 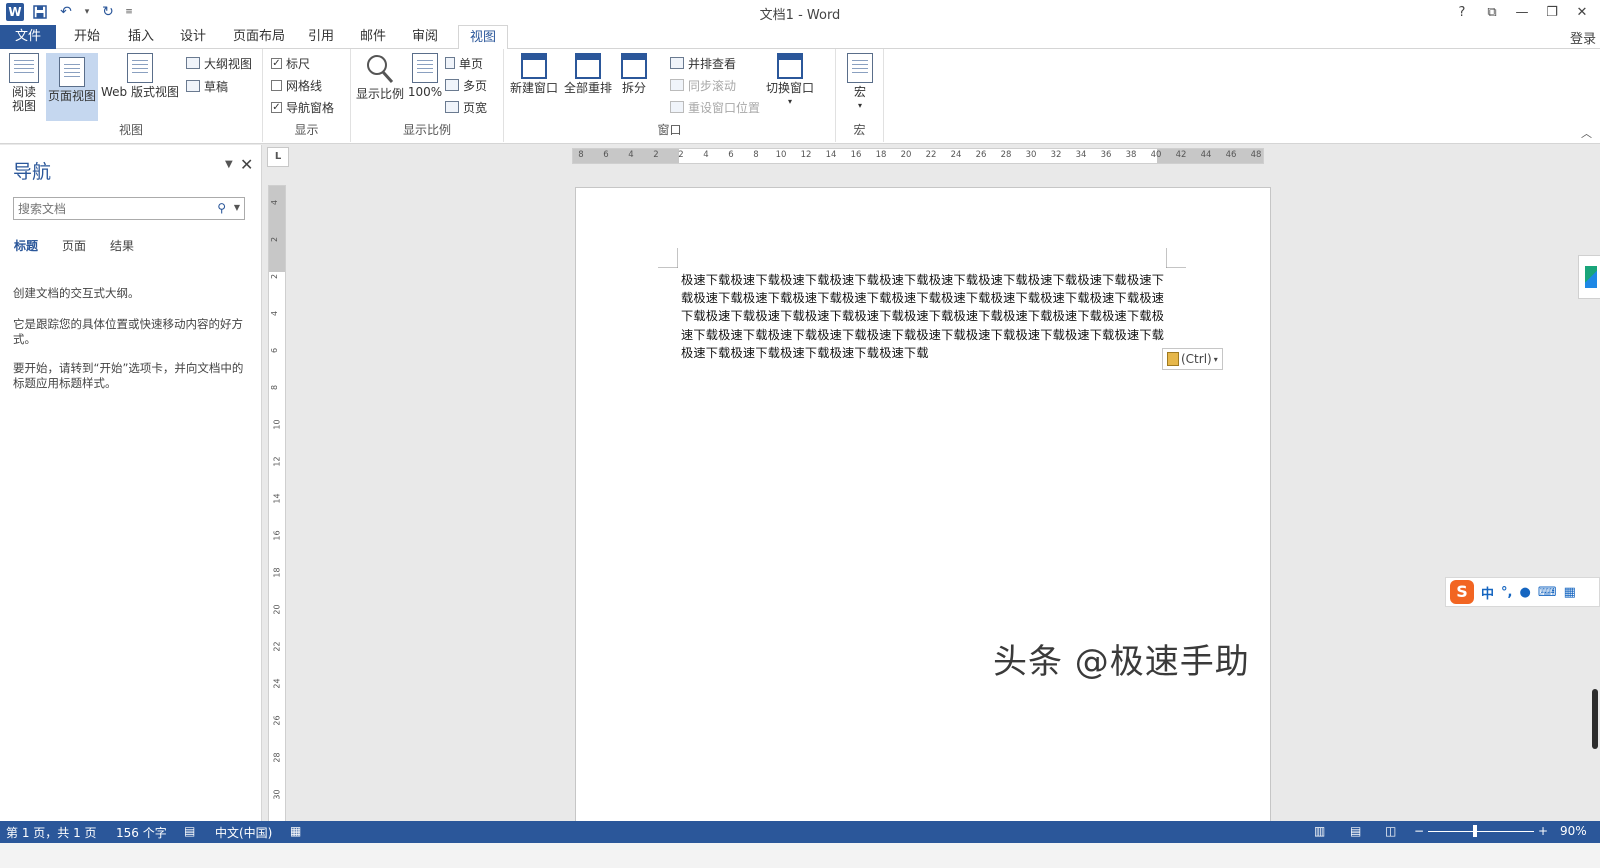 I want to click on new-window-label: 新建窗口, so click(x=533, y=88).